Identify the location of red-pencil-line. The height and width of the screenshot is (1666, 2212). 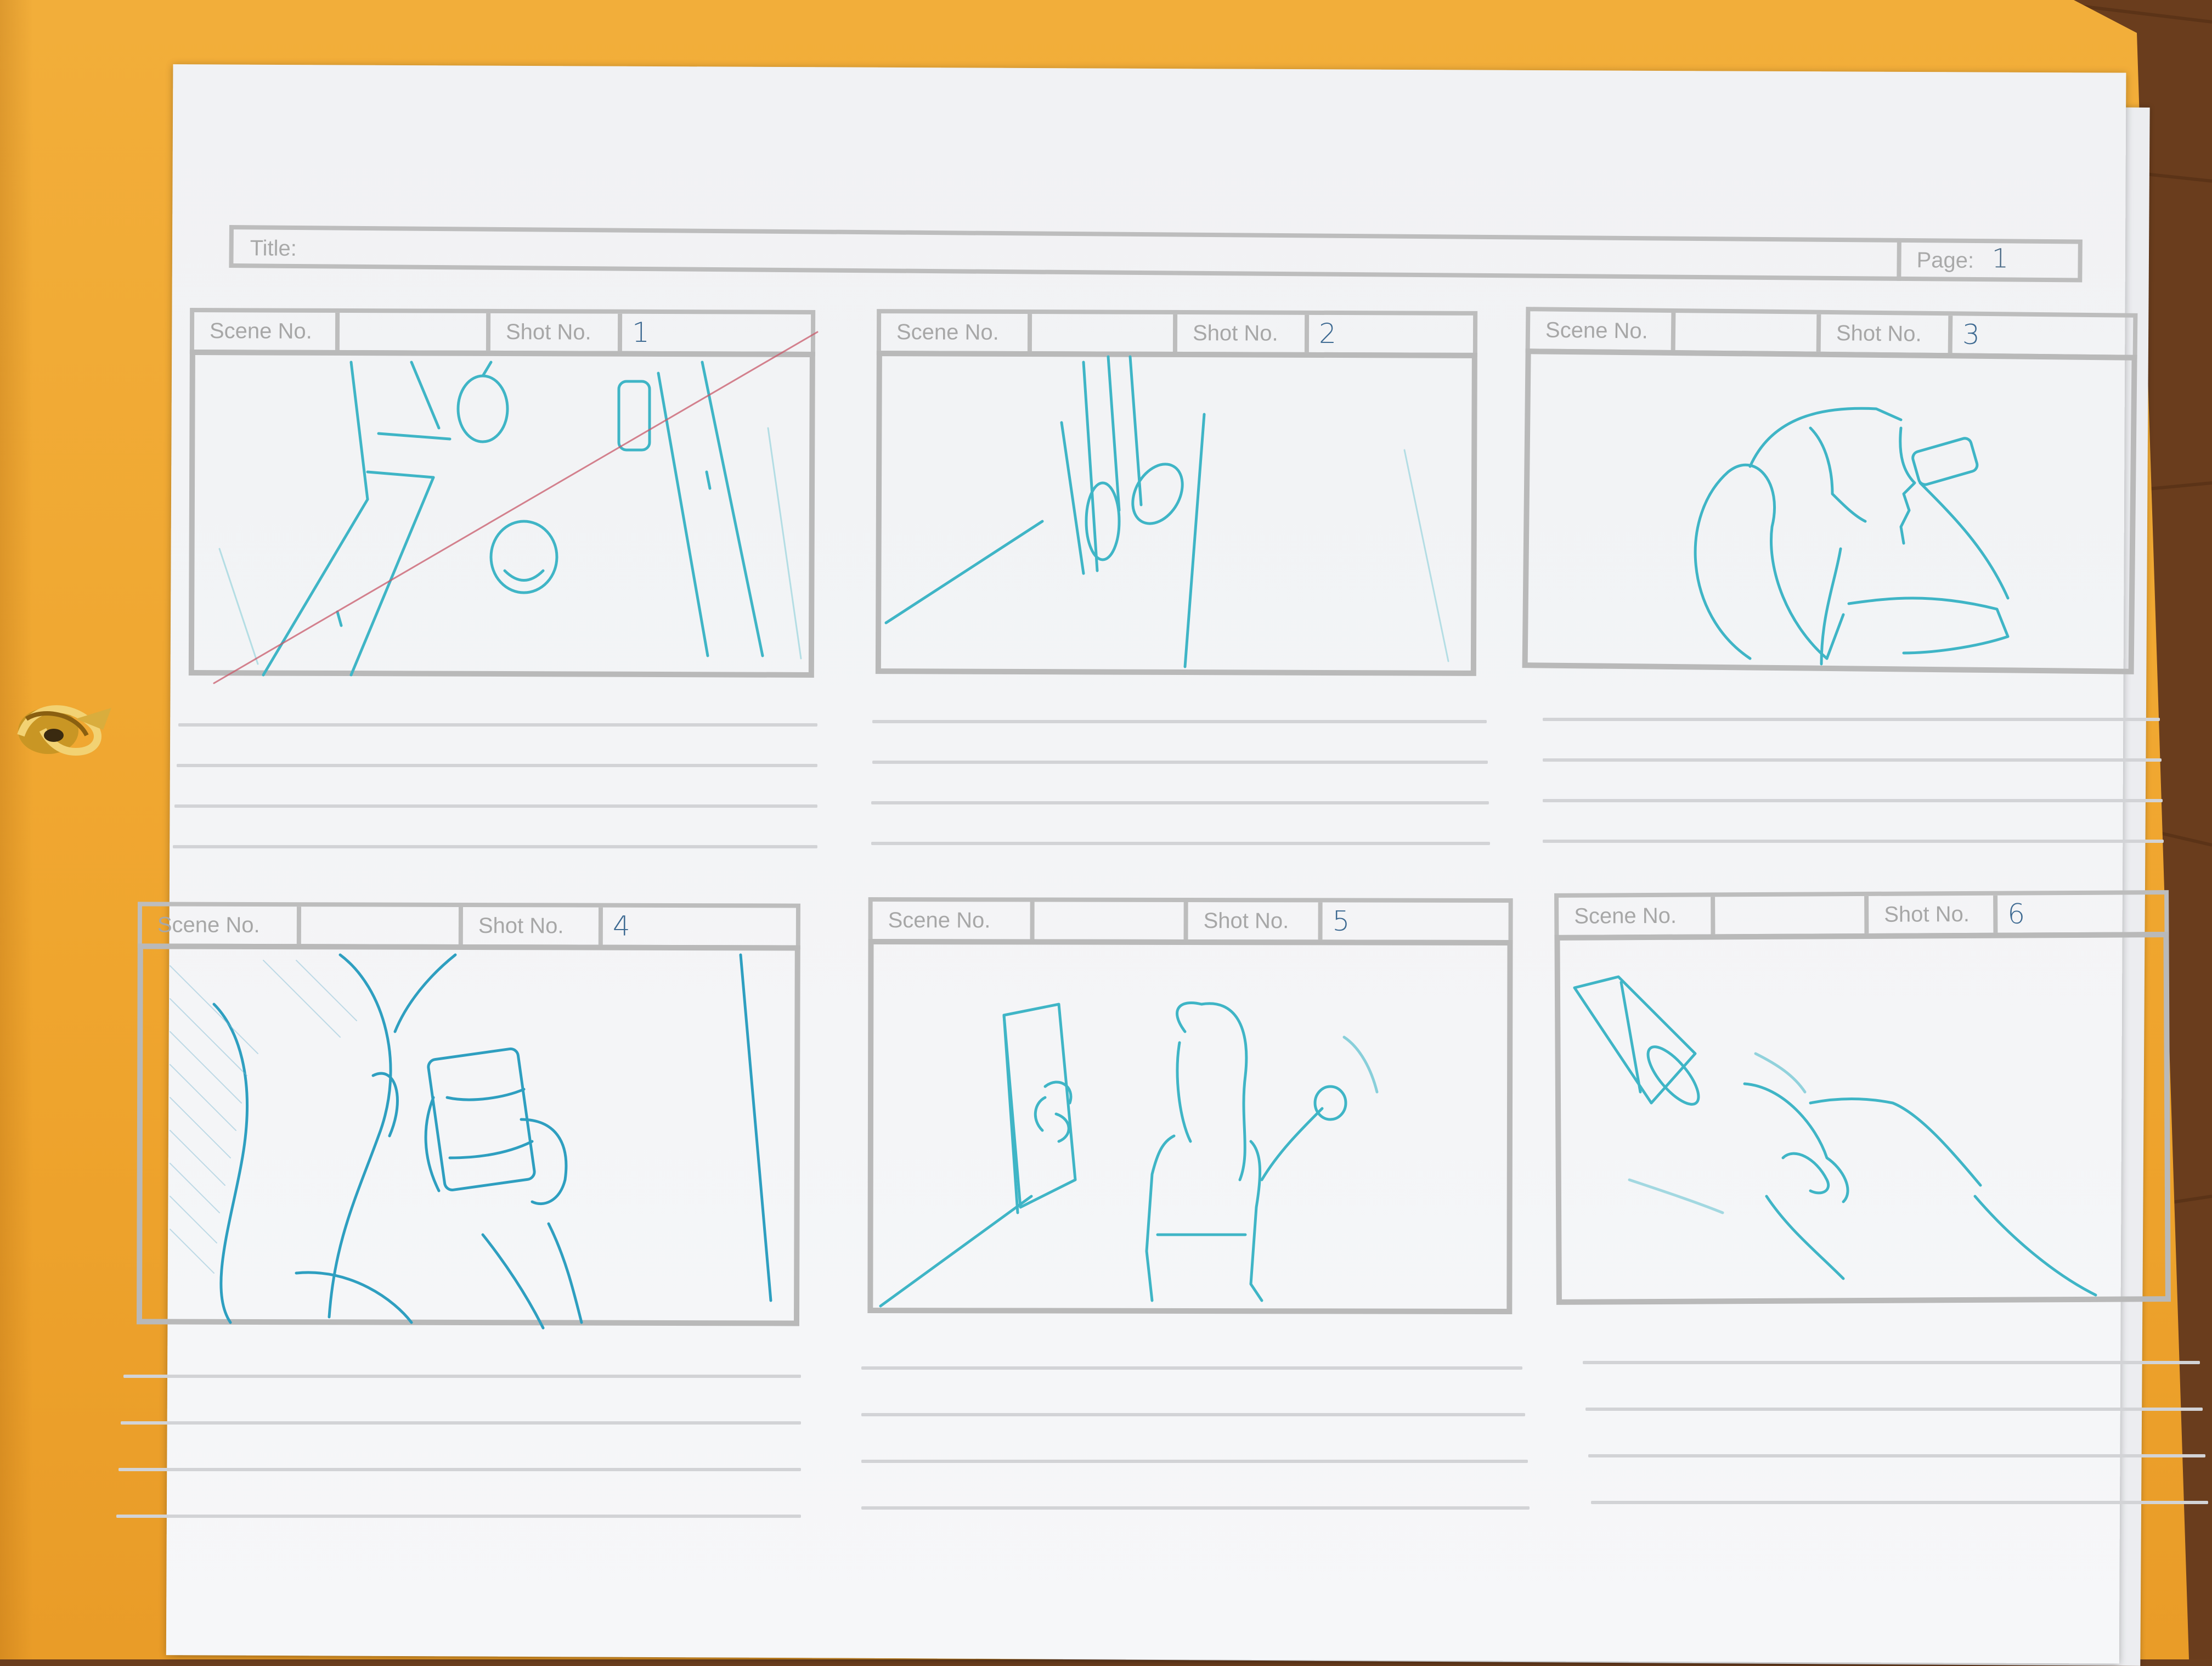
(516, 507).